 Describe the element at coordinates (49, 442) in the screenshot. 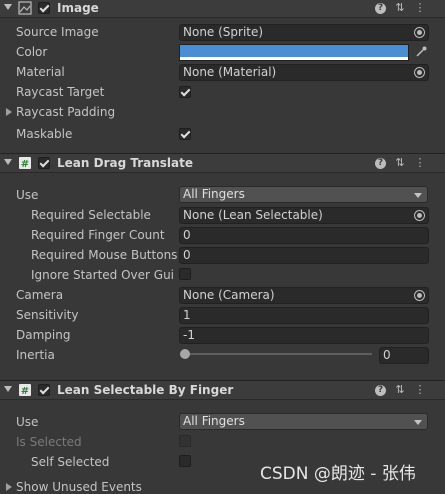

I see `is-selected-label: Is Selected` at that location.